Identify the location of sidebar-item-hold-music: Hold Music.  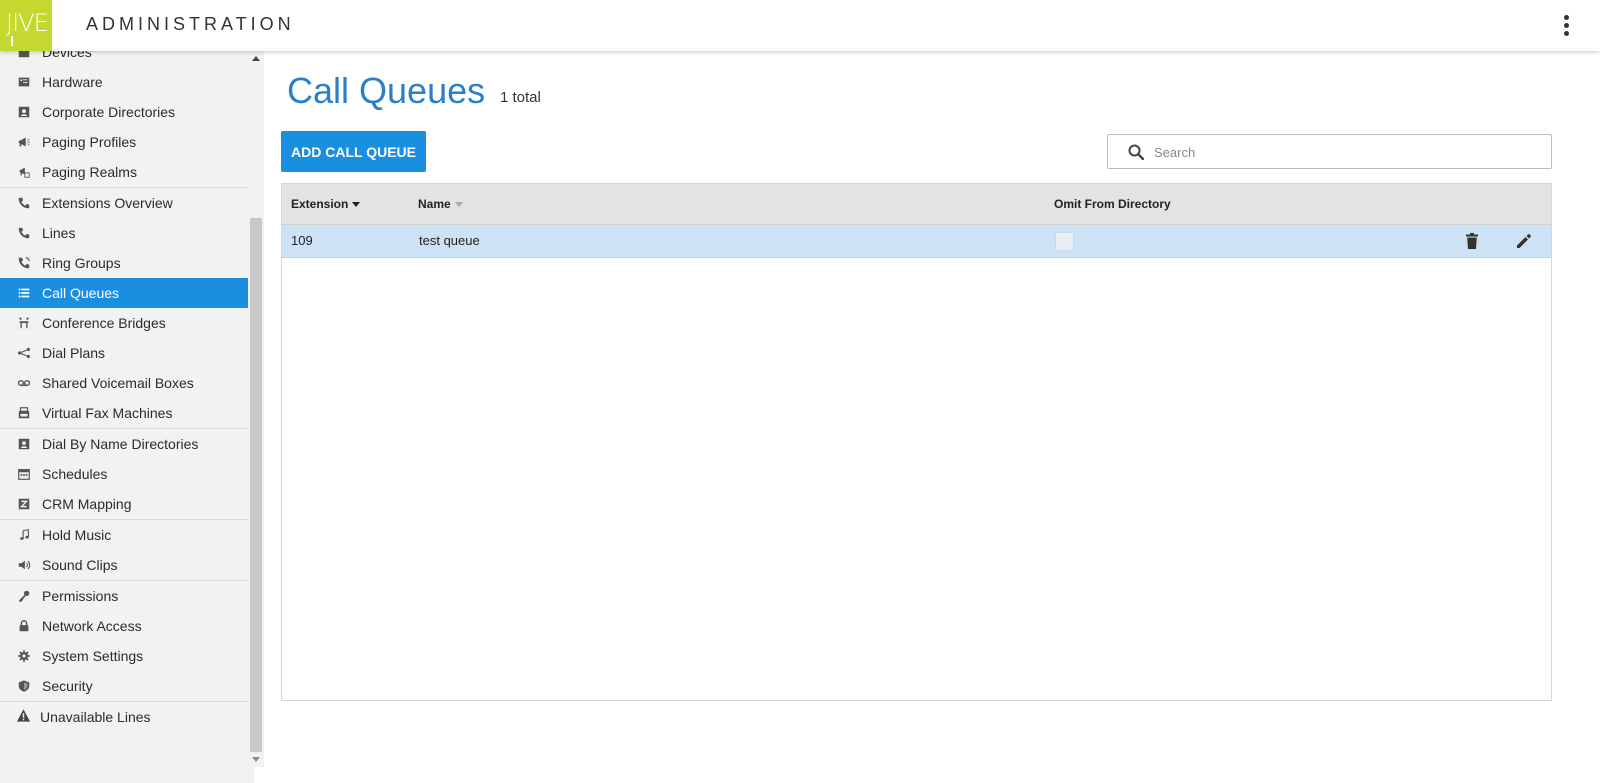
(127, 535).